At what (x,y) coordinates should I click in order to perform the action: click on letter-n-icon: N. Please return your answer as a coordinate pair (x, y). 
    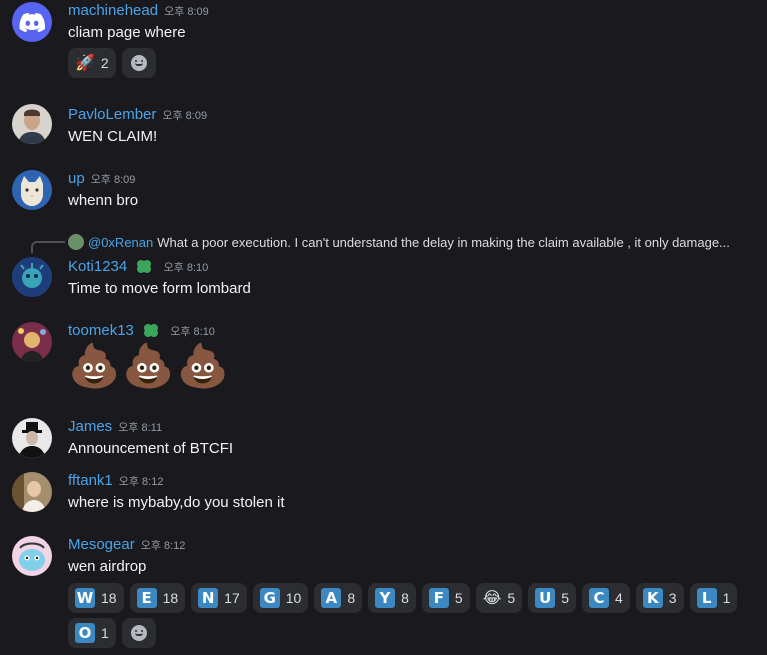
    Looking at the image, I should click on (208, 598).